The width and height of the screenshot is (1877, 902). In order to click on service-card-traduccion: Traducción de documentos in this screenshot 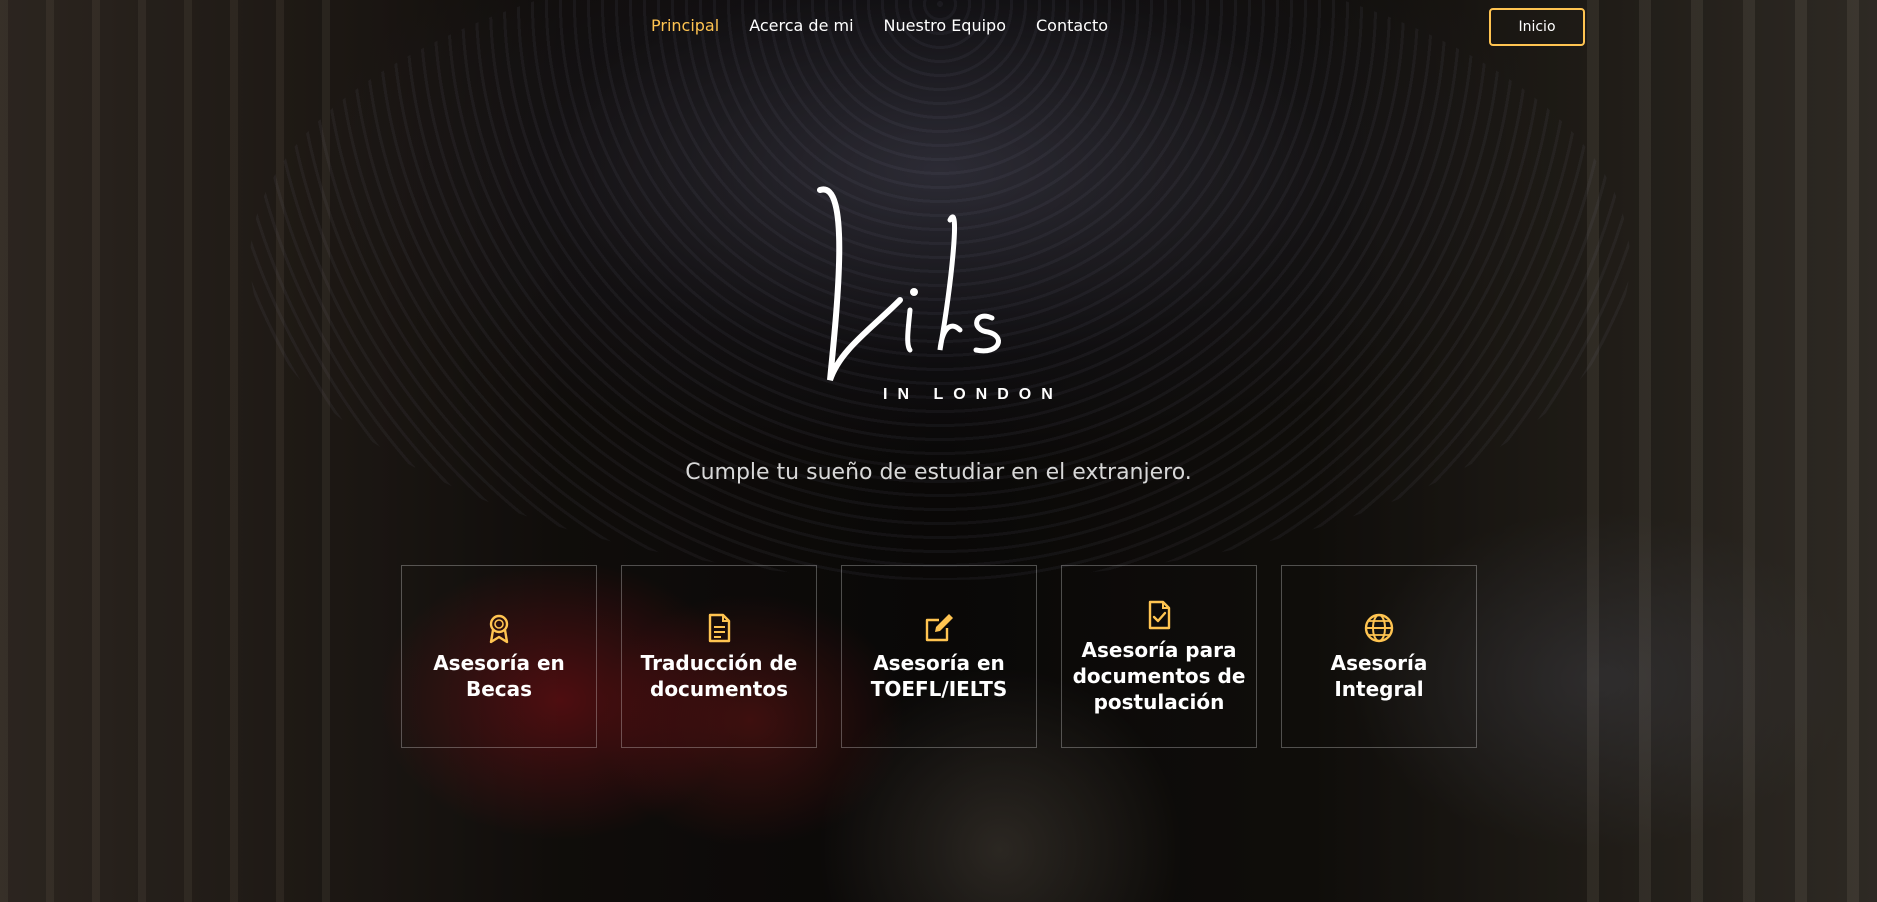, I will do `click(719, 656)`.